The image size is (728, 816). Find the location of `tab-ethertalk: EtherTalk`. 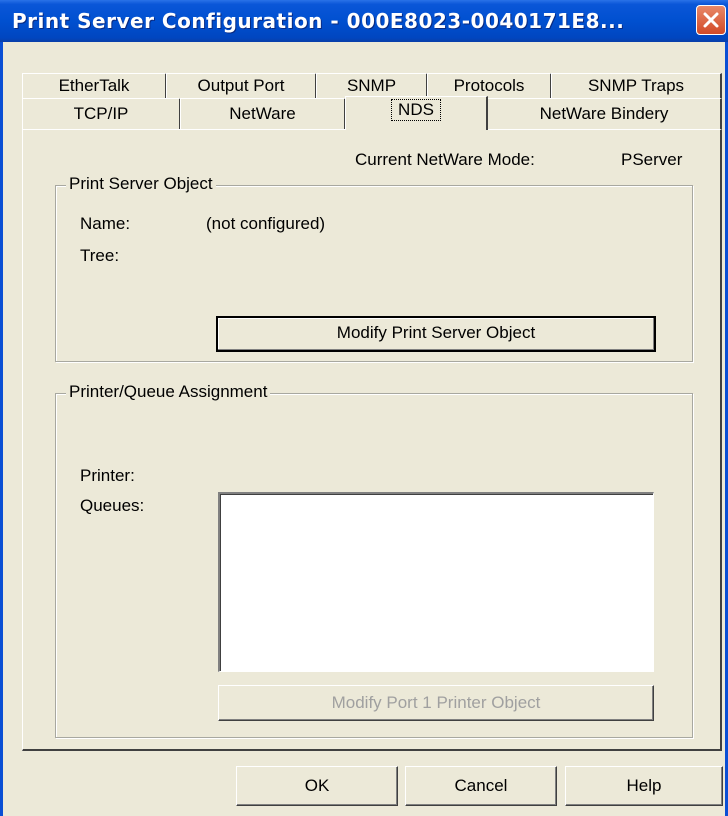

tab-ethertalk: EtherTalk is located at coordinates (94, 86).